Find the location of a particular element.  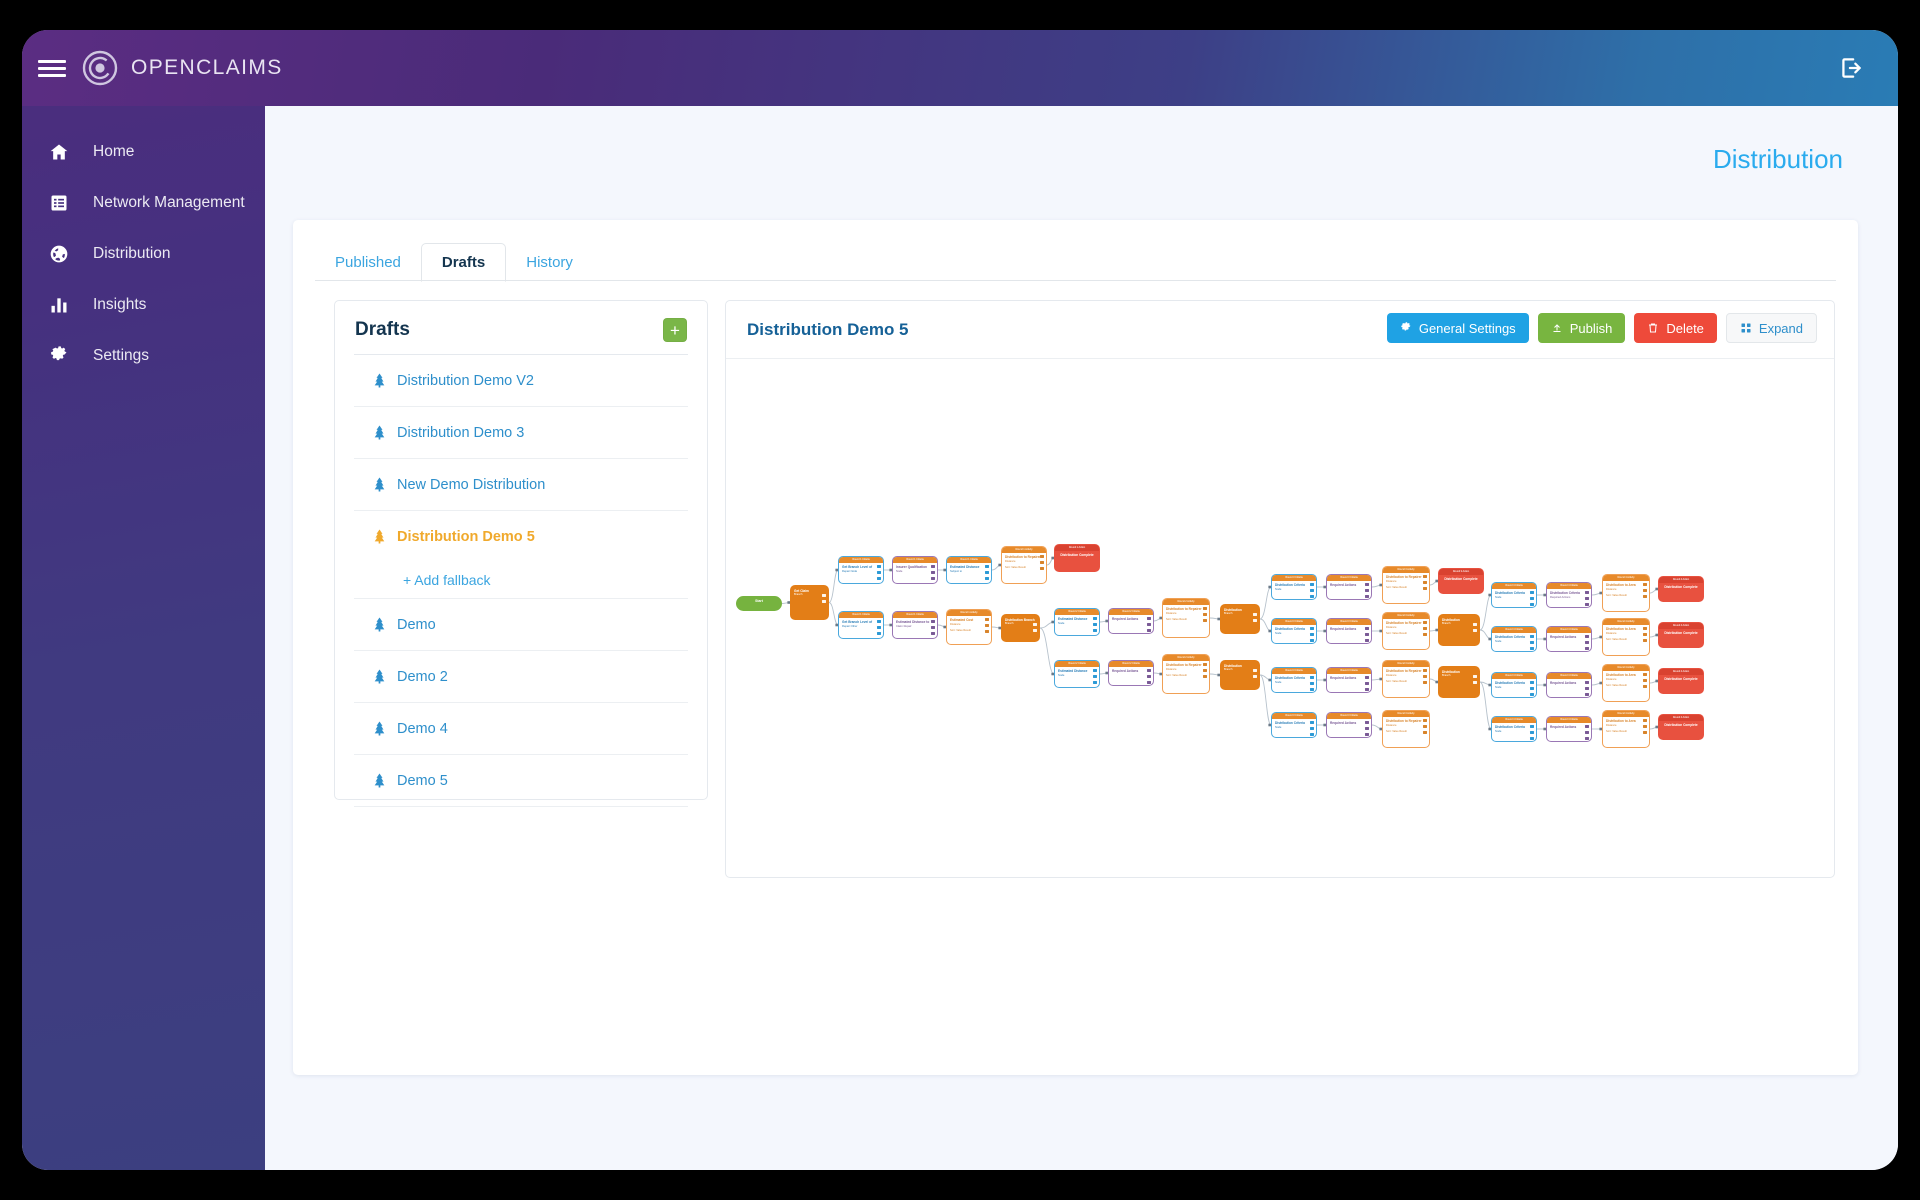

diagram-node: Round 2 Criteria Required Actions is located at coordinates (1131, 621).